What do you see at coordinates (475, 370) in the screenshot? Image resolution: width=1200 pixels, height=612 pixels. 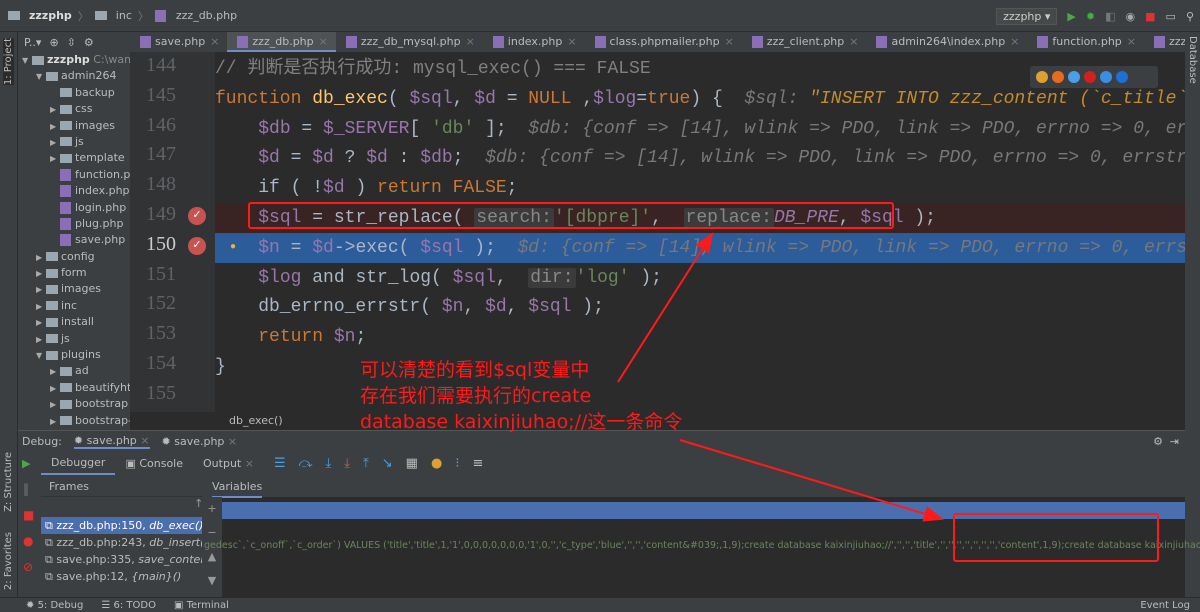 I see `annotation-line: 可以清楚的看到$sql变量中` at bounding box center [475, 370].